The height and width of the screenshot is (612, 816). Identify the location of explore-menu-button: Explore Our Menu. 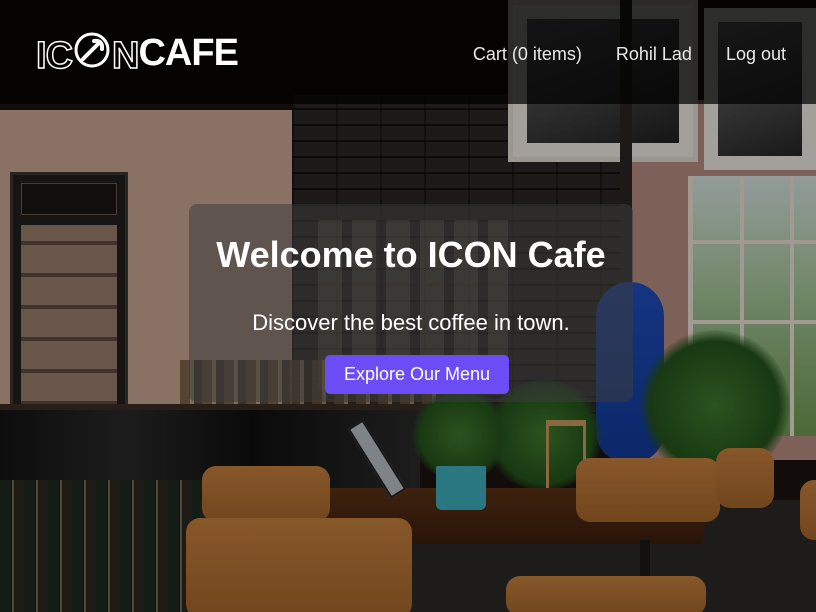
(417, 374).